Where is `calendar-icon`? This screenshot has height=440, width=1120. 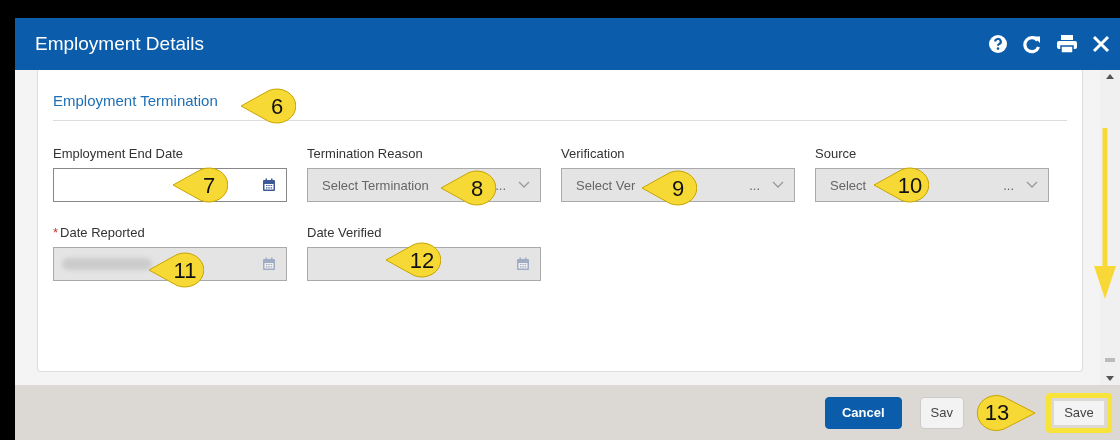 calendar-icon is located at coordinates (269, 185).